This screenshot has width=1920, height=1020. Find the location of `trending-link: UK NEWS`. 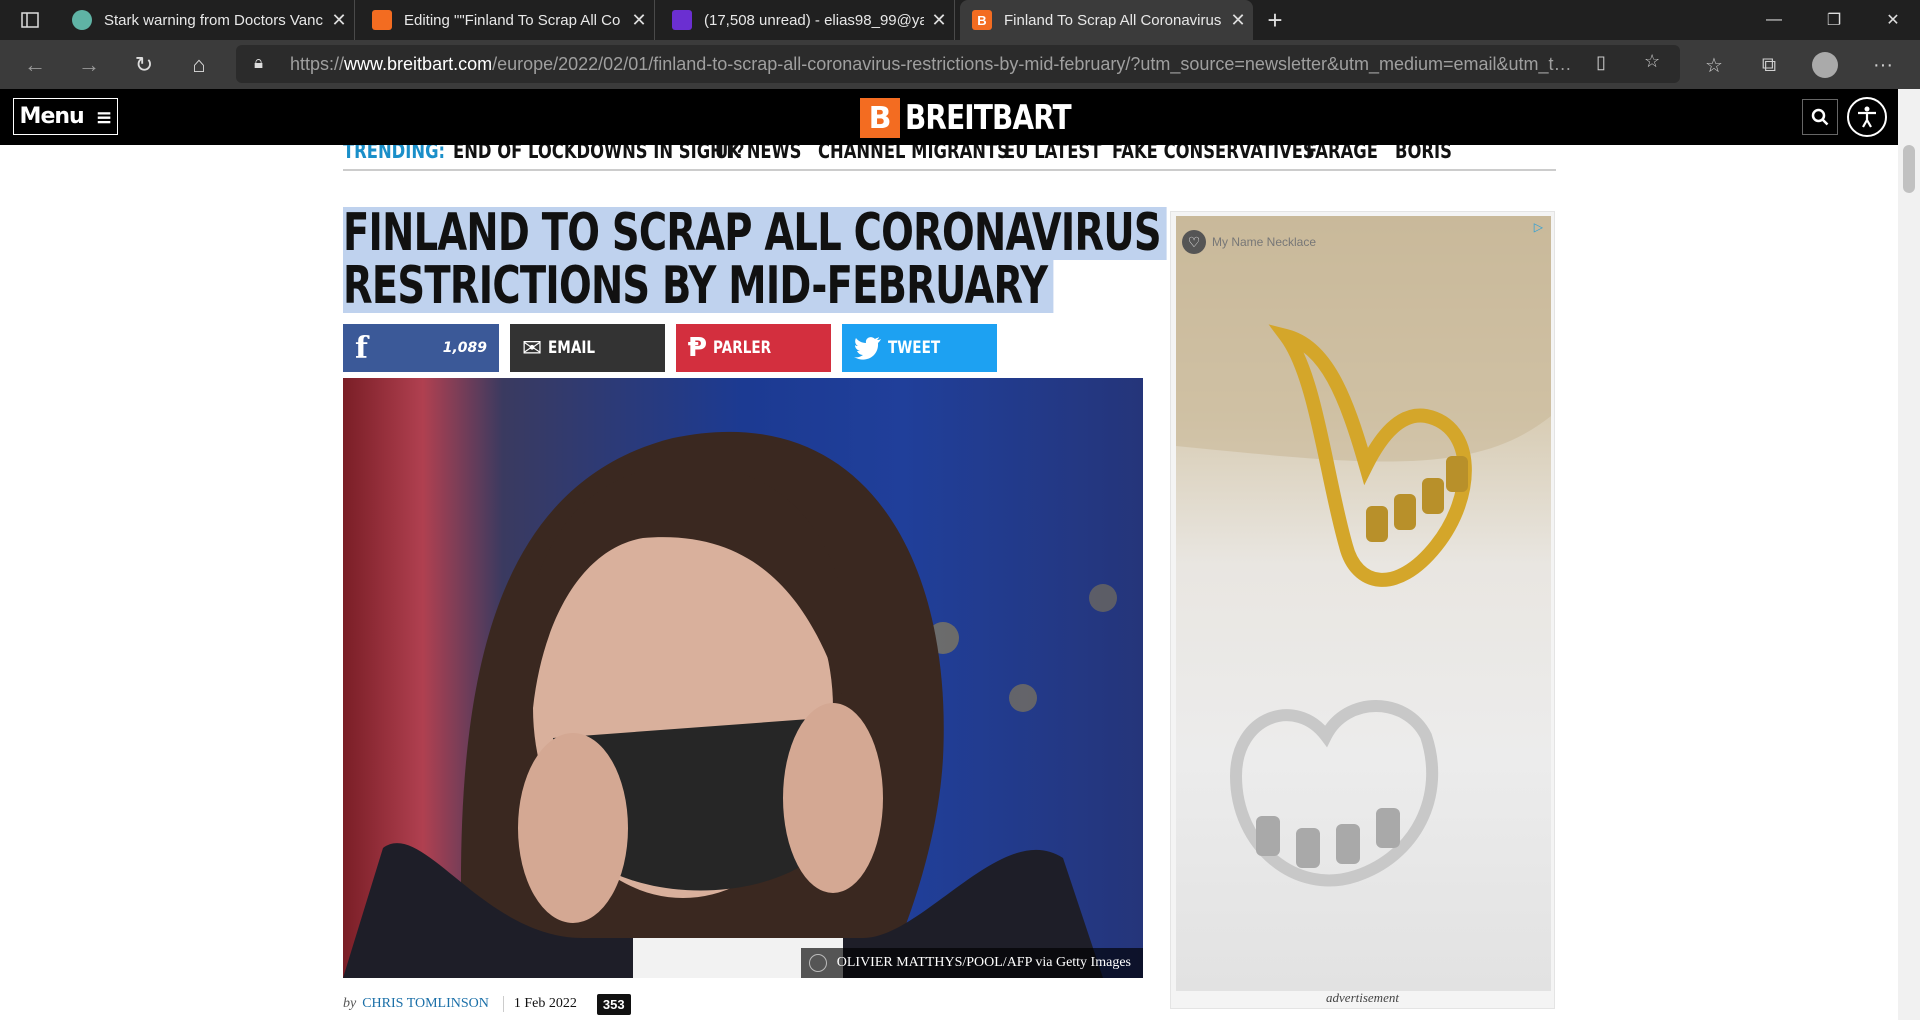

trending-link: UK NEWS is located at coordinates (758, 154).